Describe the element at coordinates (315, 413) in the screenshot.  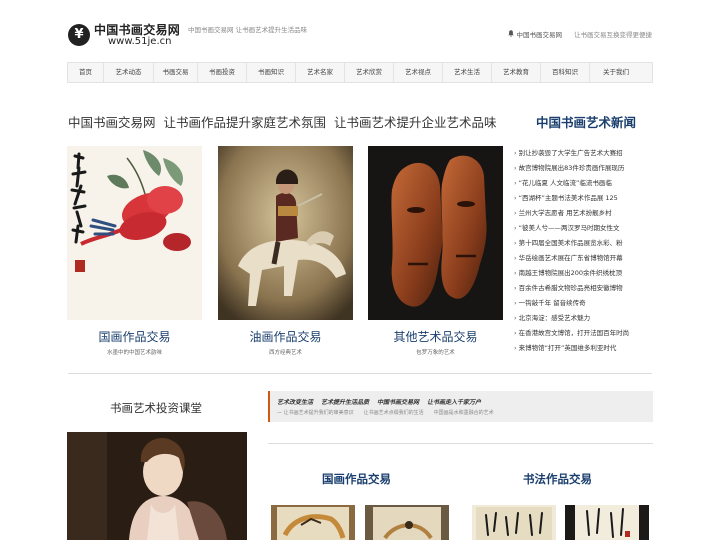
I see `subtag-text: — 让书画艺术提升我们的审美意识` at that location.